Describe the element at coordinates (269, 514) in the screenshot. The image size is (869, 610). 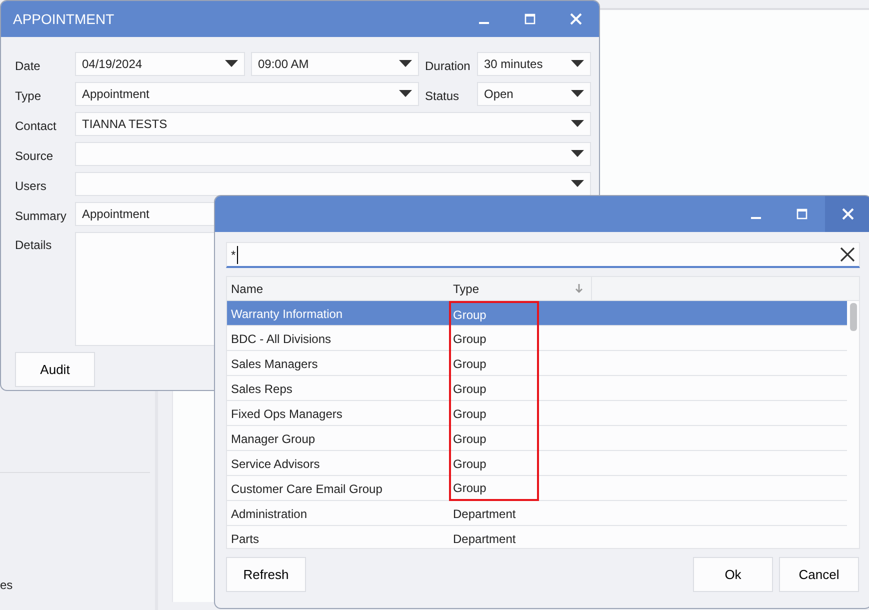
I see `table-cell-text: Administration` at that location.